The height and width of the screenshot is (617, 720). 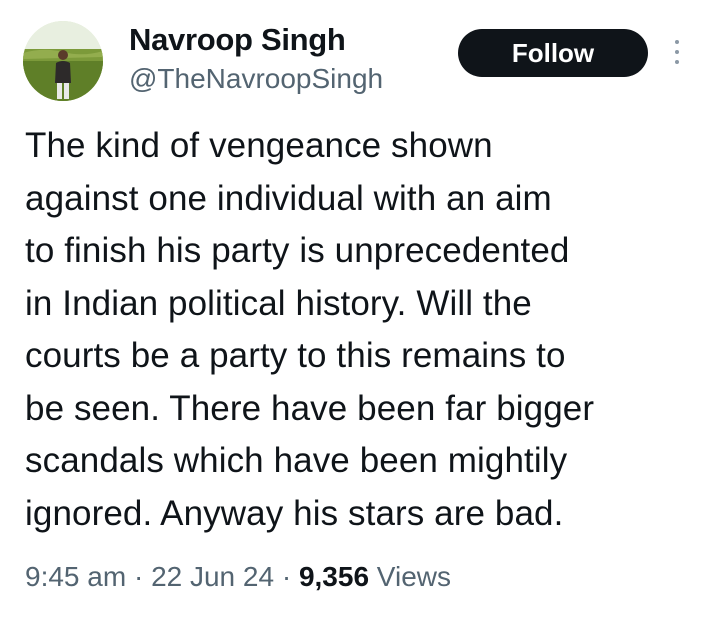 What do you see at coordinates (410, 576) in the screenshot?
I see `views-label: Views` at bounding box center [410, 576].